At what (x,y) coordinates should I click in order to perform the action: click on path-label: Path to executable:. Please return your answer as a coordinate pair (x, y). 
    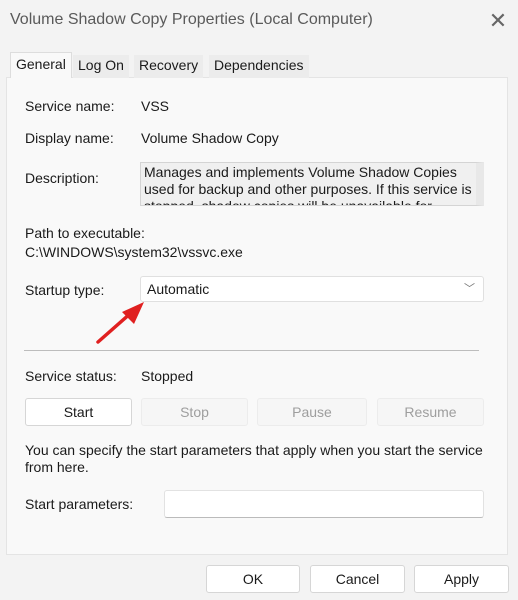
    Looking at the image, I should click on (85, 233).